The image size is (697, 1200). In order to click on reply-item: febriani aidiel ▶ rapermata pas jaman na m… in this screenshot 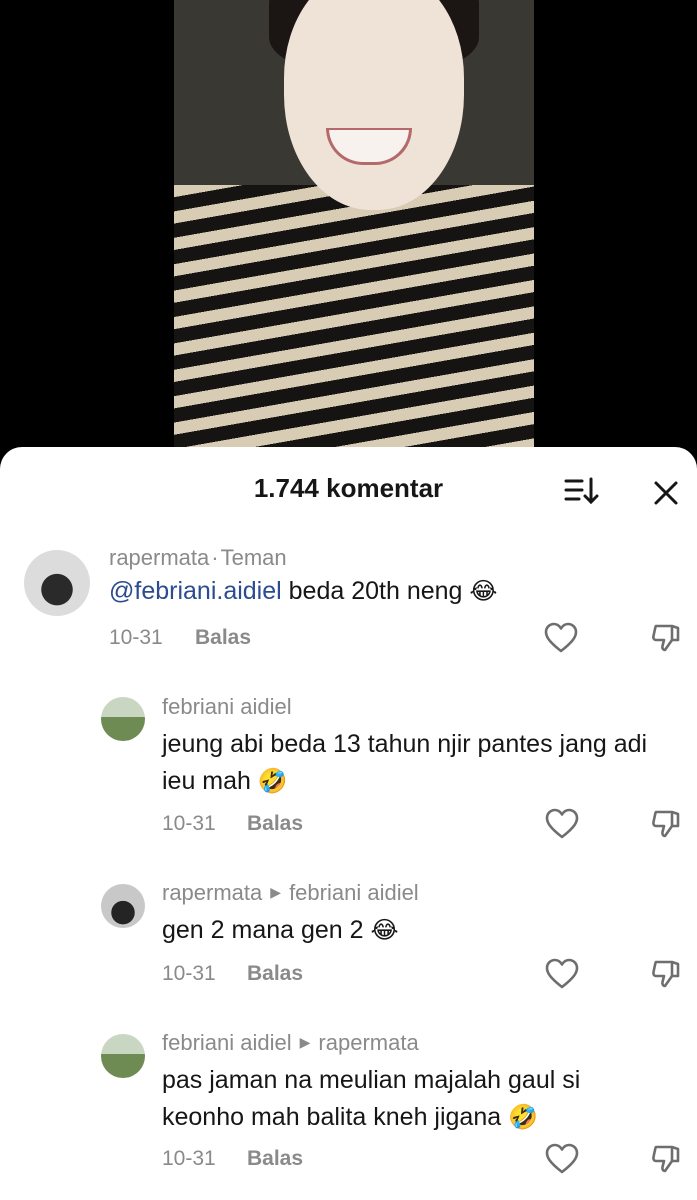, I will do `click(348, 1107)`.